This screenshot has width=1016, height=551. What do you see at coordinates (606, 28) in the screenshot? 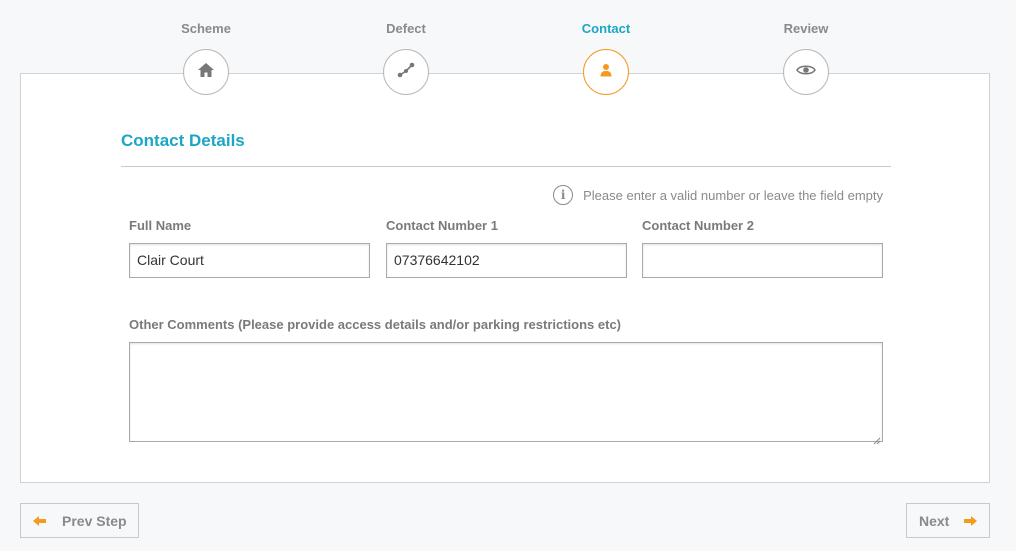
I see `step-label: Contact` at bounding box center [606, 28].